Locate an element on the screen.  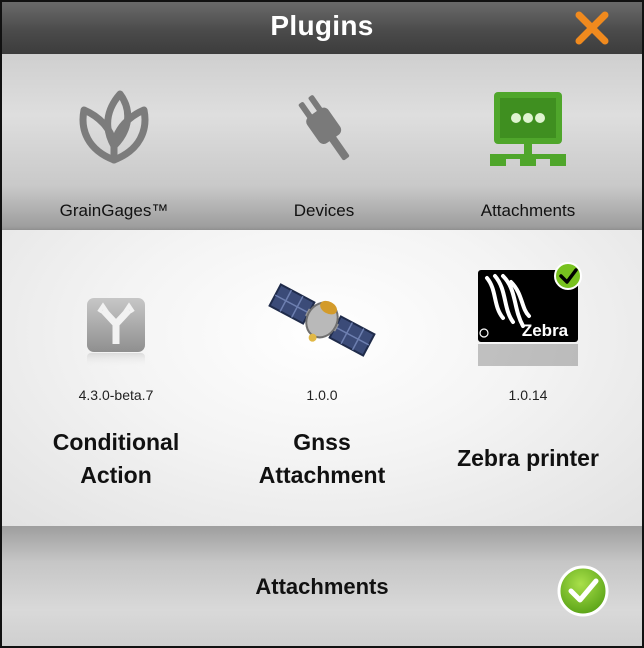
footer-title: Attachments is located at coordinates (322, 586).